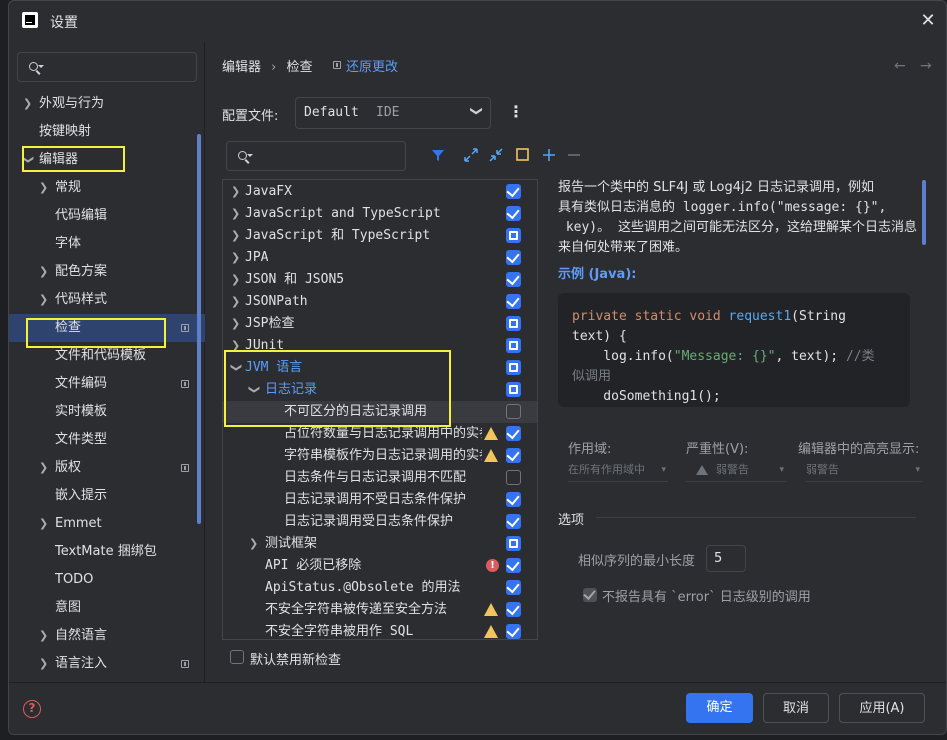 The width and height of the screenshot is (947, 740). What do you see at coordinates (380, 390) in the screenshot?
I see `tree-row-logging: ❯ 日志记录` at bounding box center [380, 390].